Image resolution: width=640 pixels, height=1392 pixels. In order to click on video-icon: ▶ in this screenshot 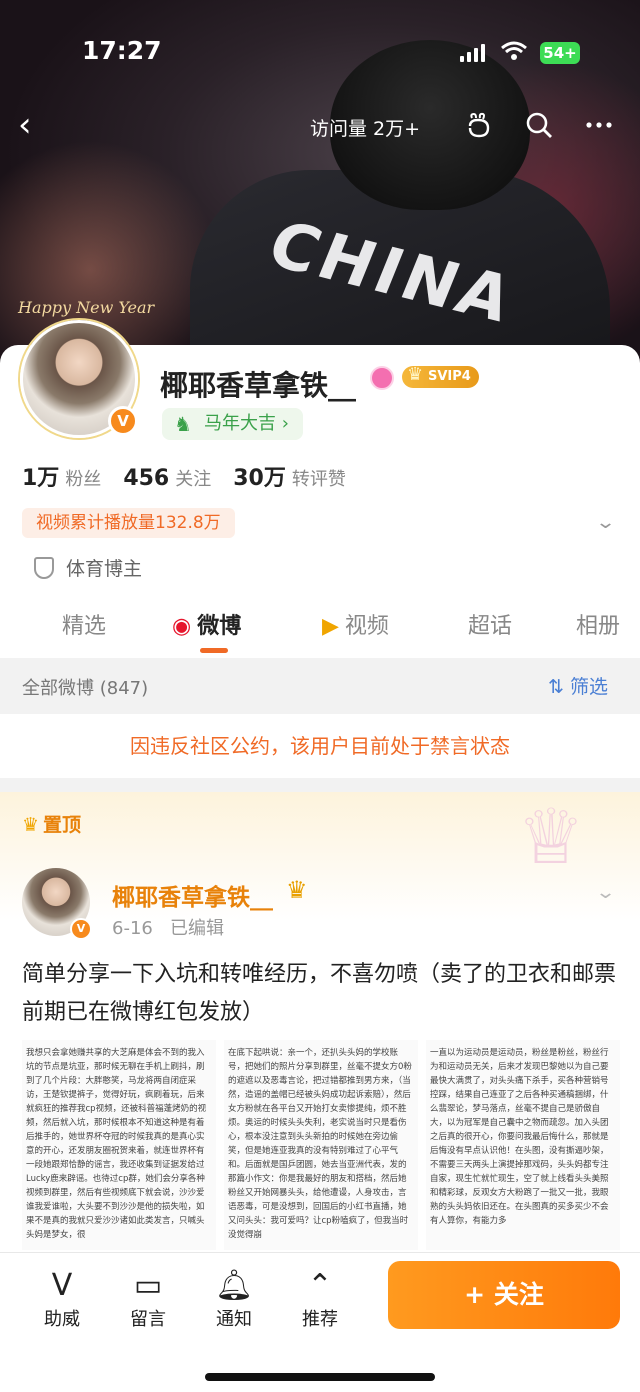, I will do `click(330, 626)`.